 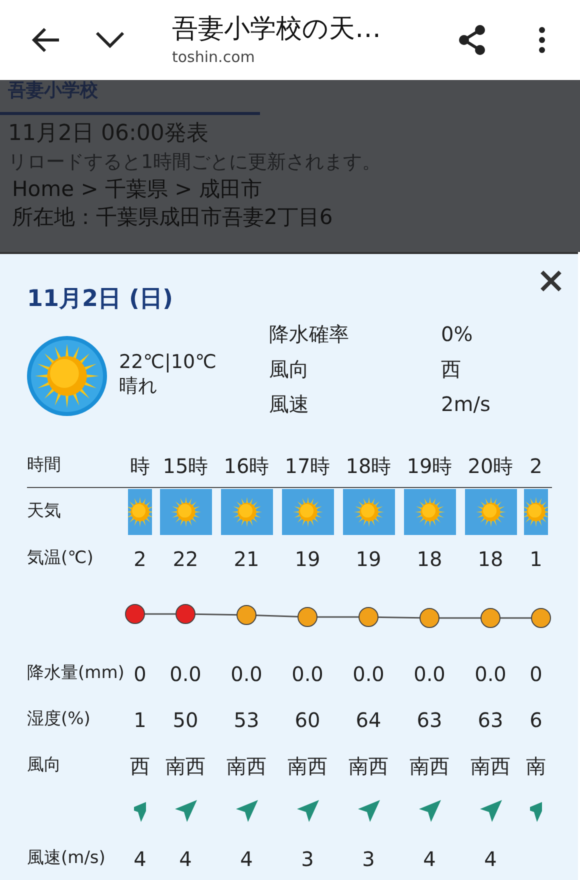 I want to click on stat-label: 降水確率, so click(x=309, y=334).